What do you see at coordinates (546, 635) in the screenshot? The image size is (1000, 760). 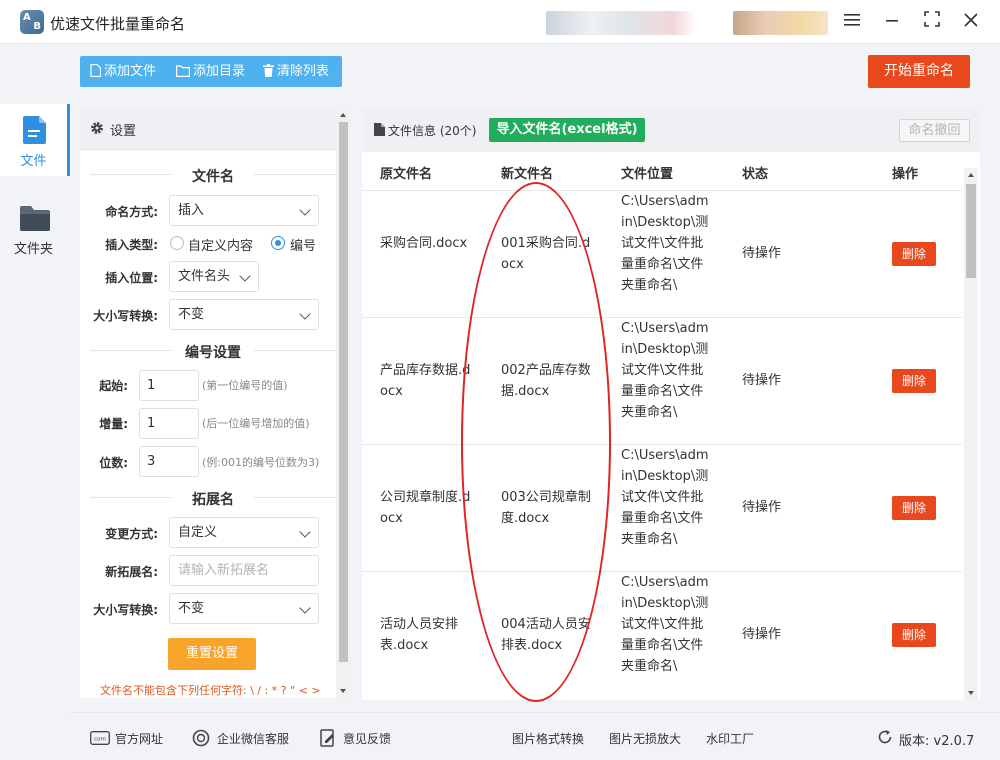 I see `cell-new-name: 004活动人员安排表.docx` at bounding box center [546, 635].